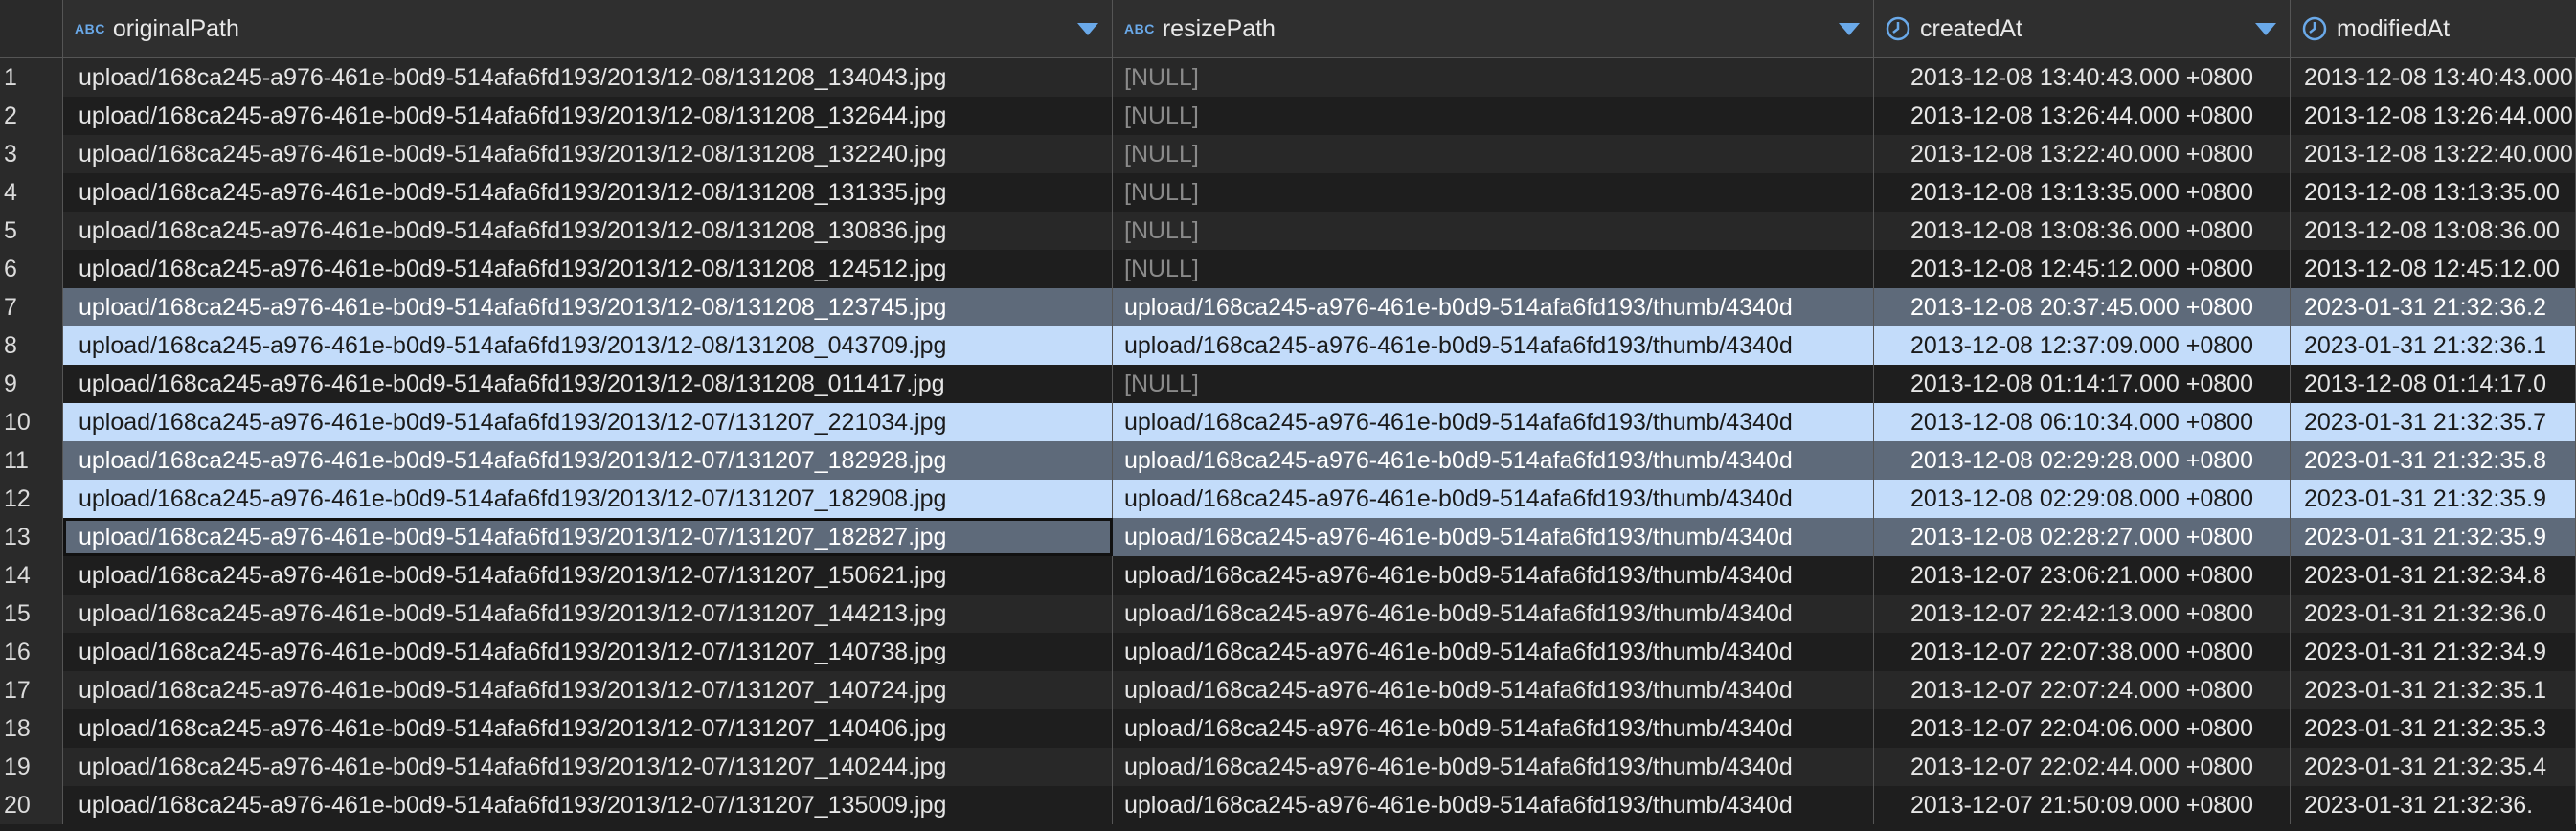 The width and height of the screenshot is (2576, 831). What do you see at coordinates (31, 231) in the screenshot?
I see `row-number: 5` at bounding box center [31, 231].